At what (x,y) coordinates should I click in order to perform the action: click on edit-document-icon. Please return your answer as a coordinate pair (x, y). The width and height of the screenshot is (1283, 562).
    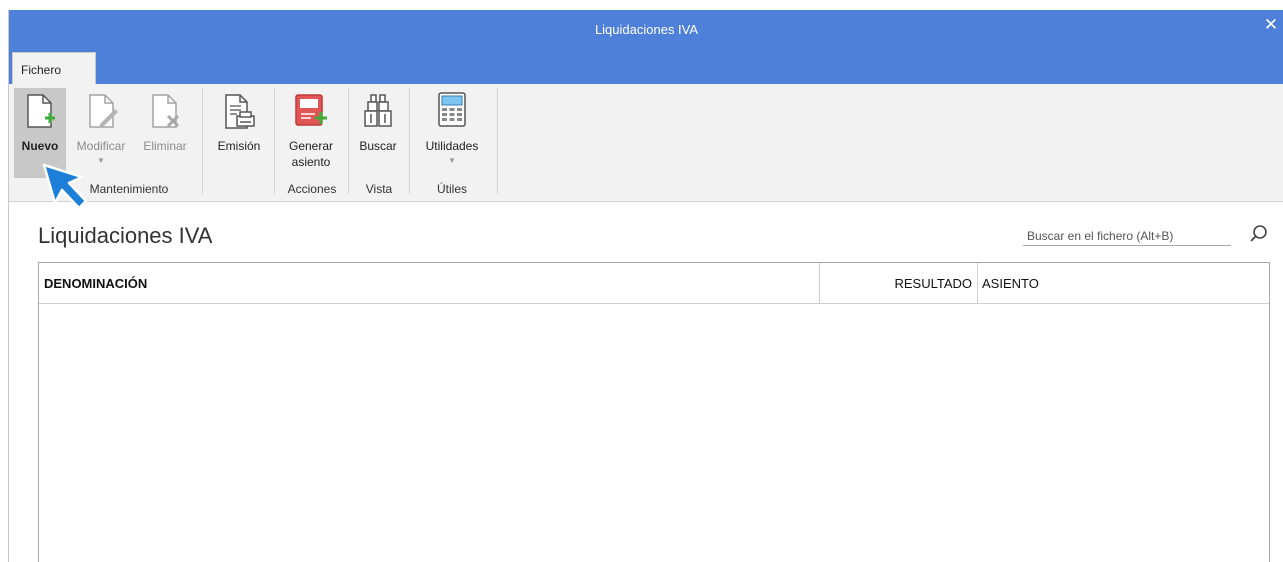
    Looking at the image, I should click on (103, 111).